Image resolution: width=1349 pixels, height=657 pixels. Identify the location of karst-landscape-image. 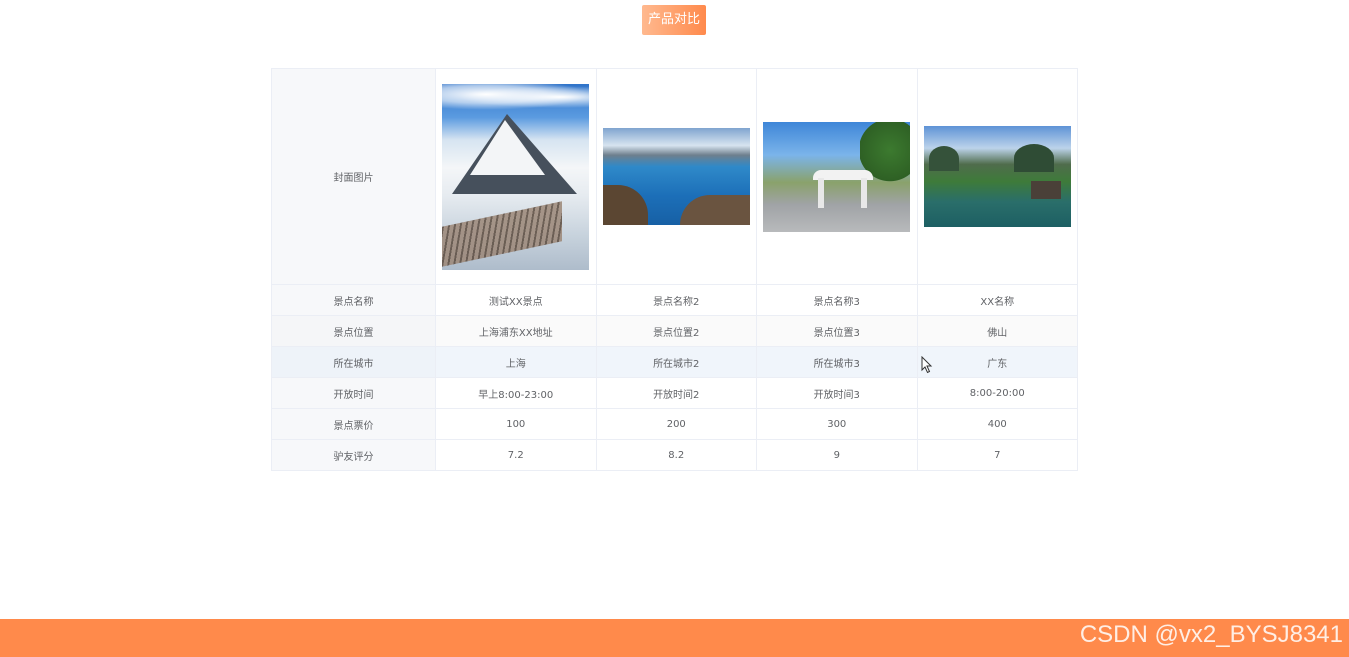
(997, 176).